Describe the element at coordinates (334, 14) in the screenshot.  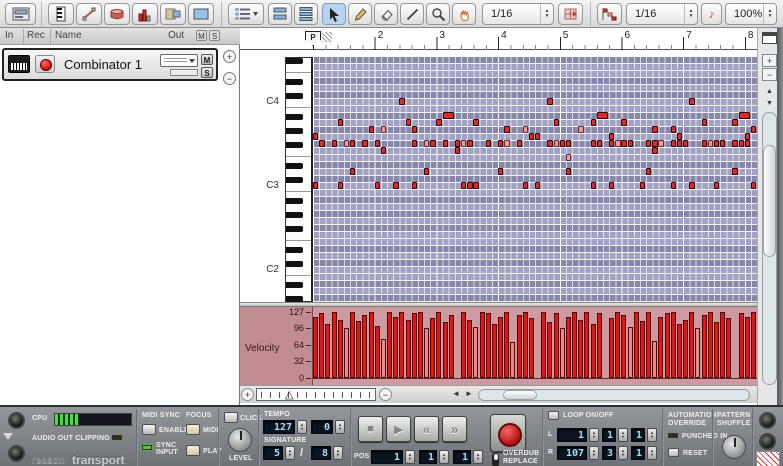
I see `selection-tool-button` at that location.